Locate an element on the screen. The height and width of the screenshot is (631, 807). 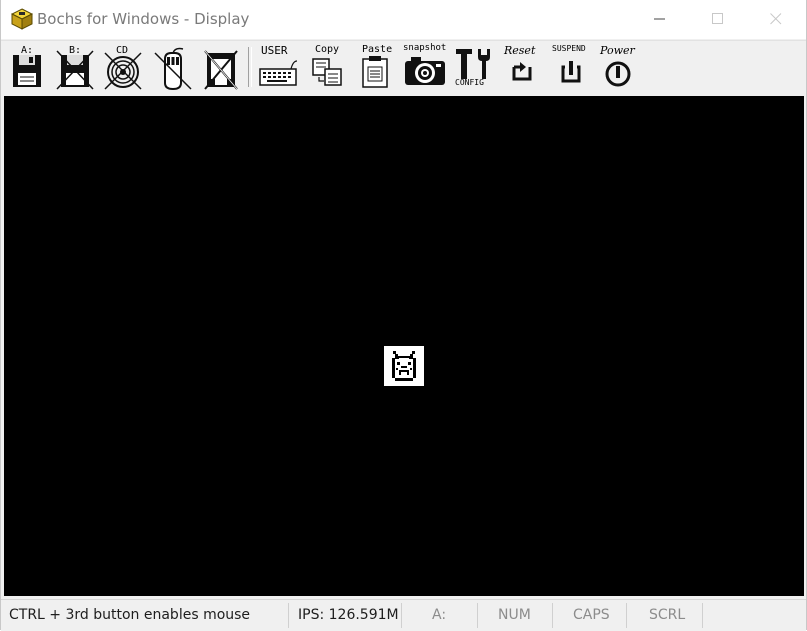
close-icon is located at coordinates (776, 19).